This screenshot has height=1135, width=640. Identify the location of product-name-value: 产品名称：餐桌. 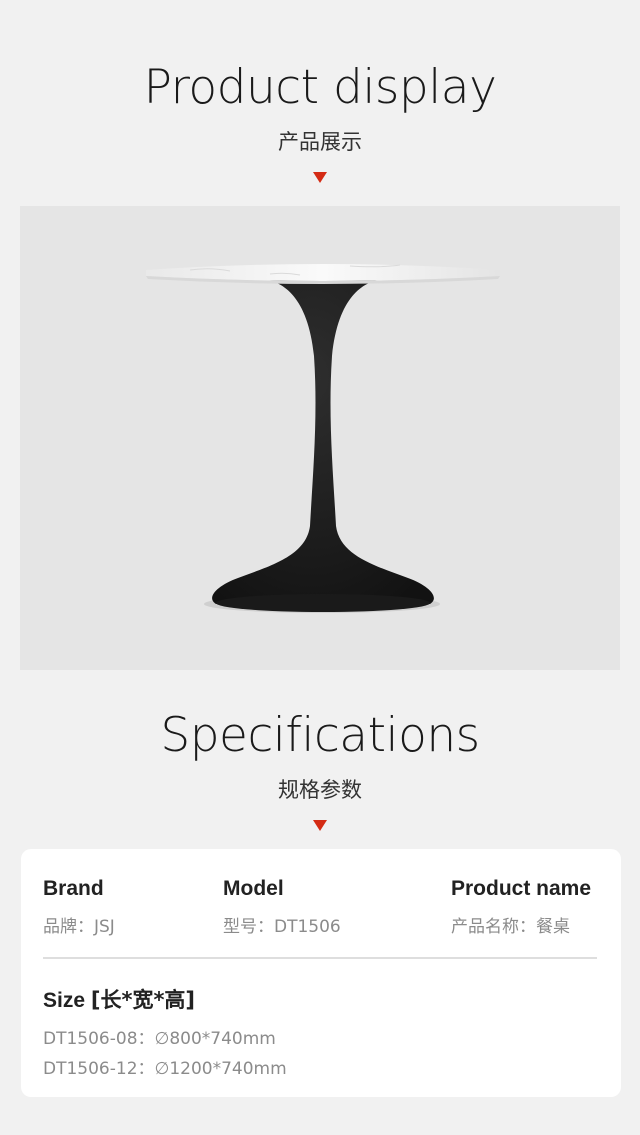
(510, 927).